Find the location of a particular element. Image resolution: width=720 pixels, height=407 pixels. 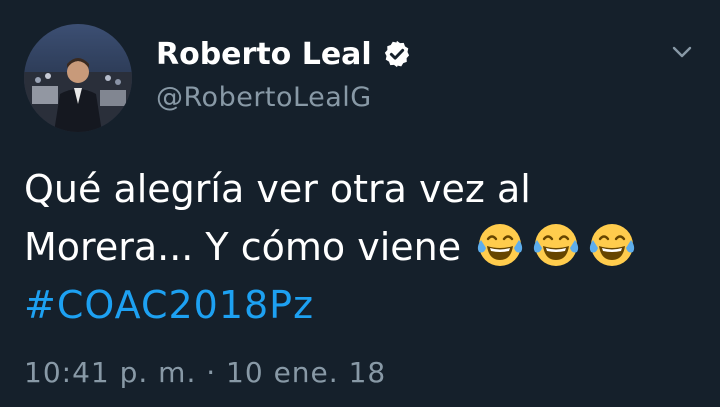

author-block: Roberto Leal @RobertoLealG is located at coordinates (284, 73).